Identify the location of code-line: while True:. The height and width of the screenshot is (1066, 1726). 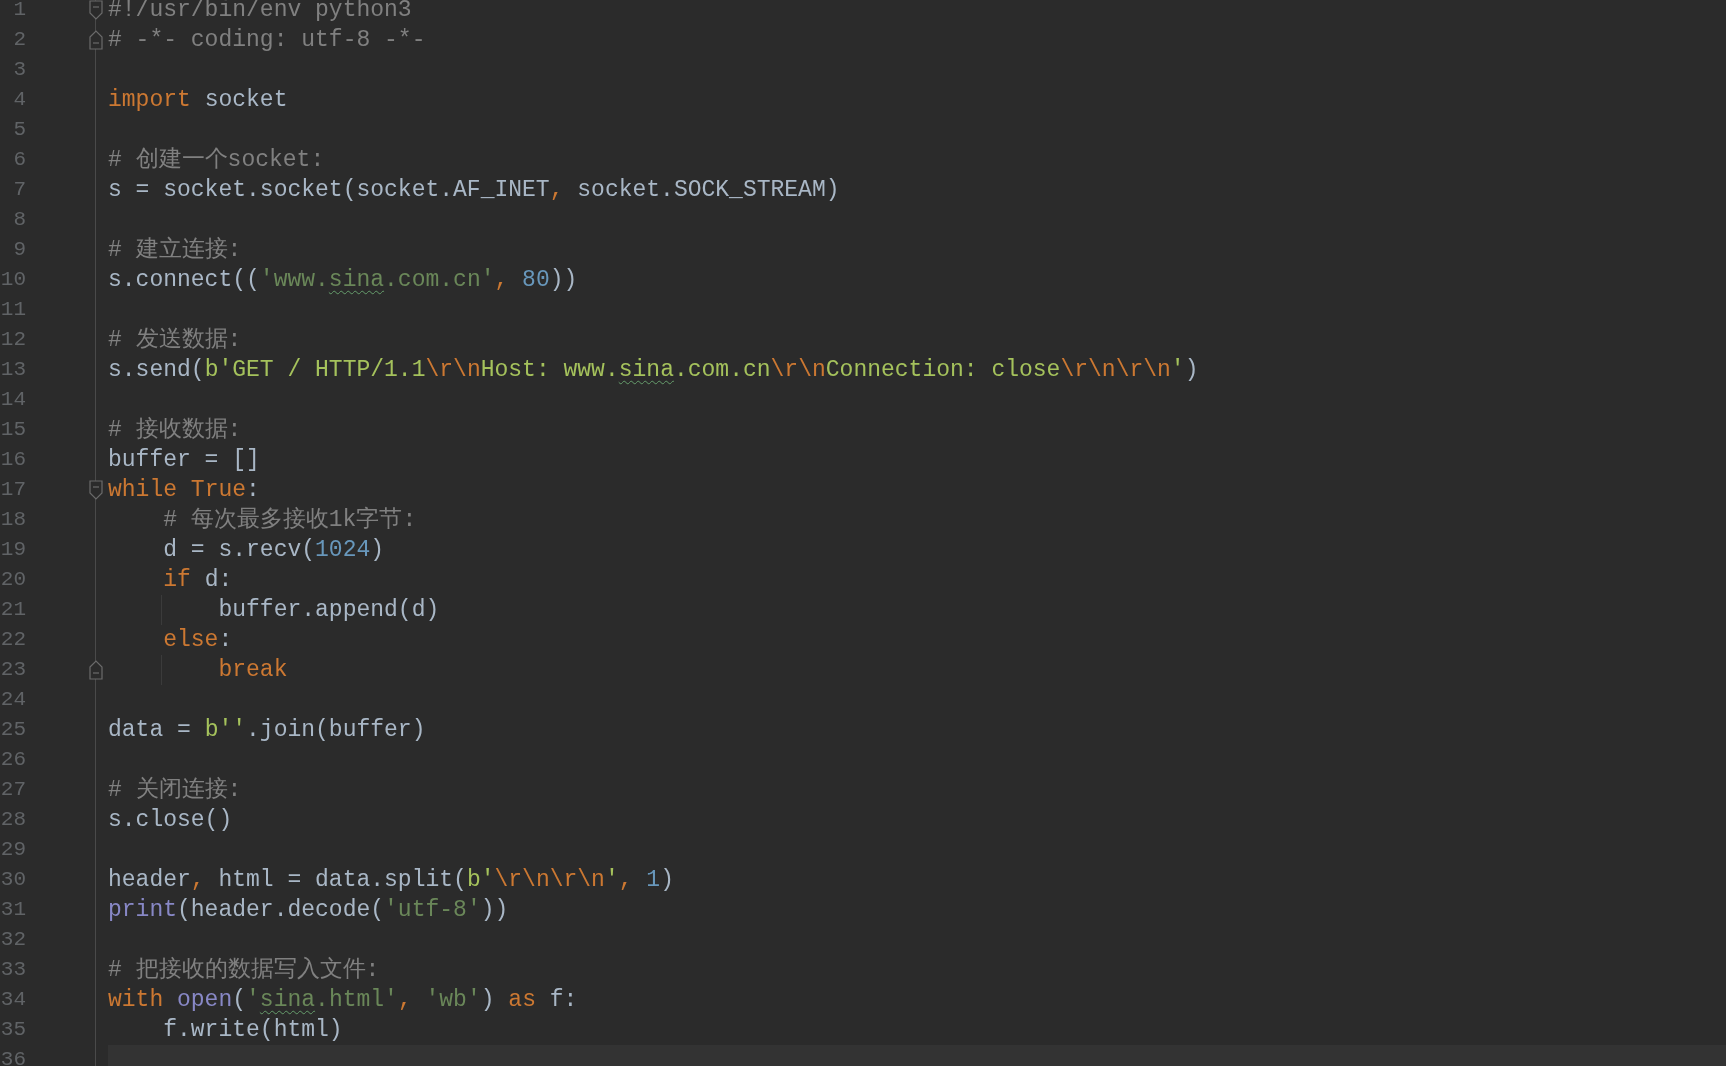
(184, 490).